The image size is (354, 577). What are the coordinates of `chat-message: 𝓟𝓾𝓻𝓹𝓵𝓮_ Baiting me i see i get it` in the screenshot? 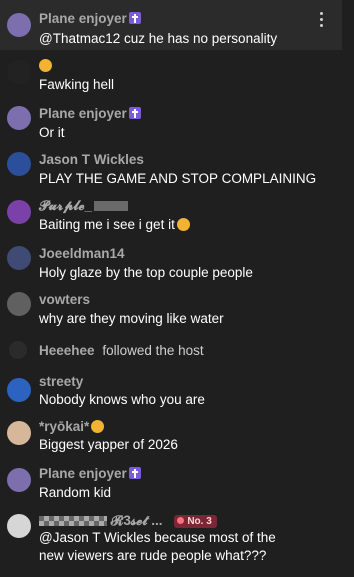 It's located at (171, 213).